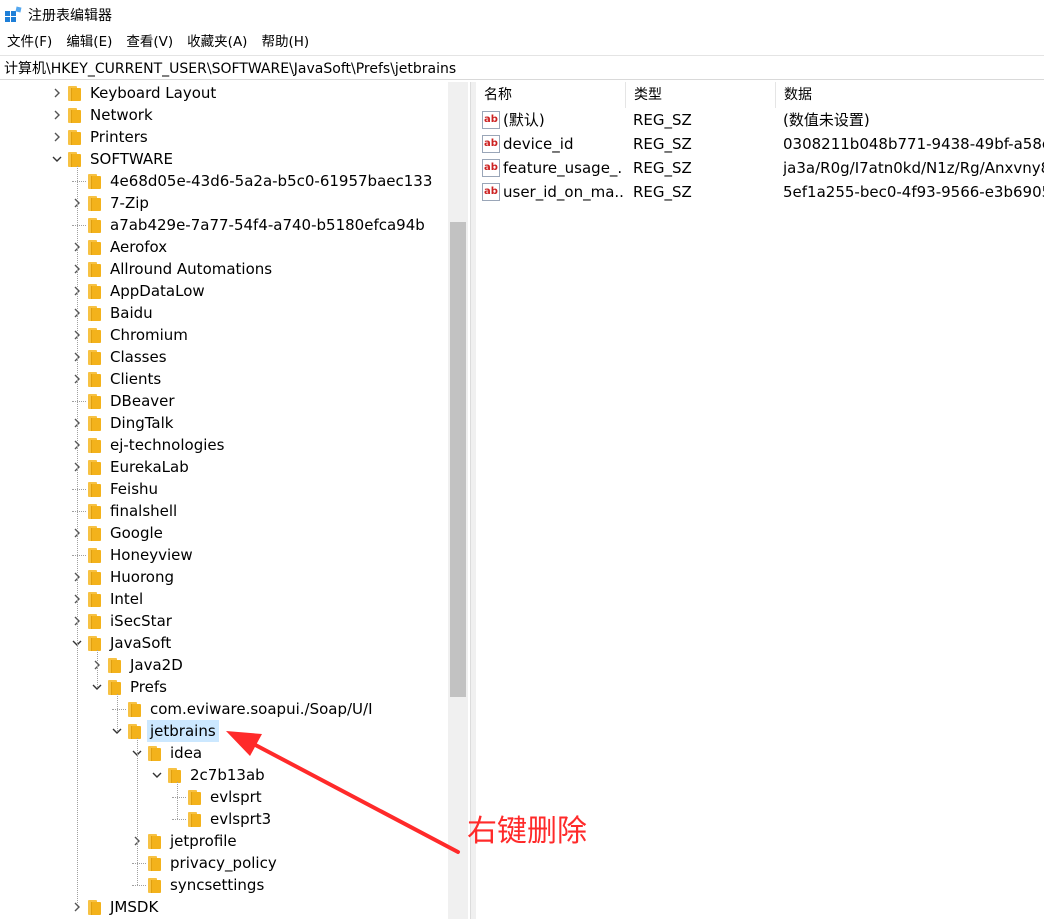  I want to click on tree-node: Honeyview, so click(223, 555).